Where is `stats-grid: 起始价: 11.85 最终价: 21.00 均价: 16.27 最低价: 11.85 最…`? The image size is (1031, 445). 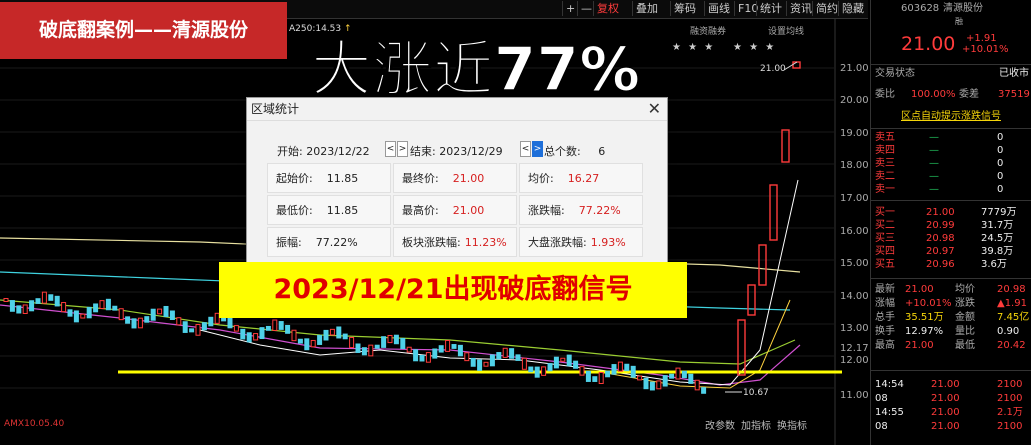
stats-grid: 起始价: 11.85 最终价: 21.00 均价: 16.27 最低价: 11.85 最… is located at coordinates (457, 211).